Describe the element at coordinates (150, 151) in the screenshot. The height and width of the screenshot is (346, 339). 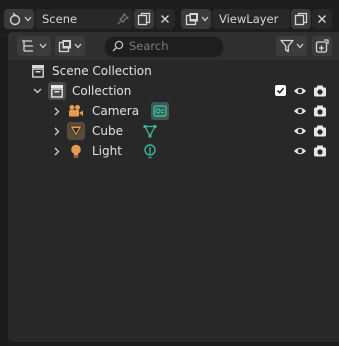
I see `light-data-icon` at that location.